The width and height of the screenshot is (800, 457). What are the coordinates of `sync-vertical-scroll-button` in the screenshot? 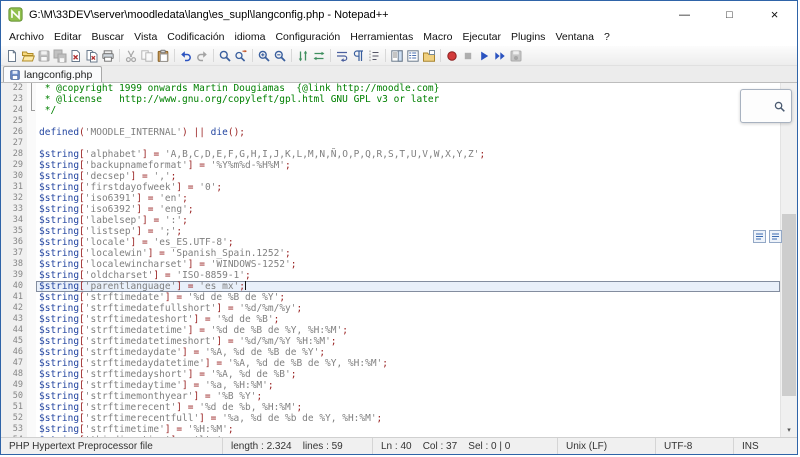 It's located at (303, 56).